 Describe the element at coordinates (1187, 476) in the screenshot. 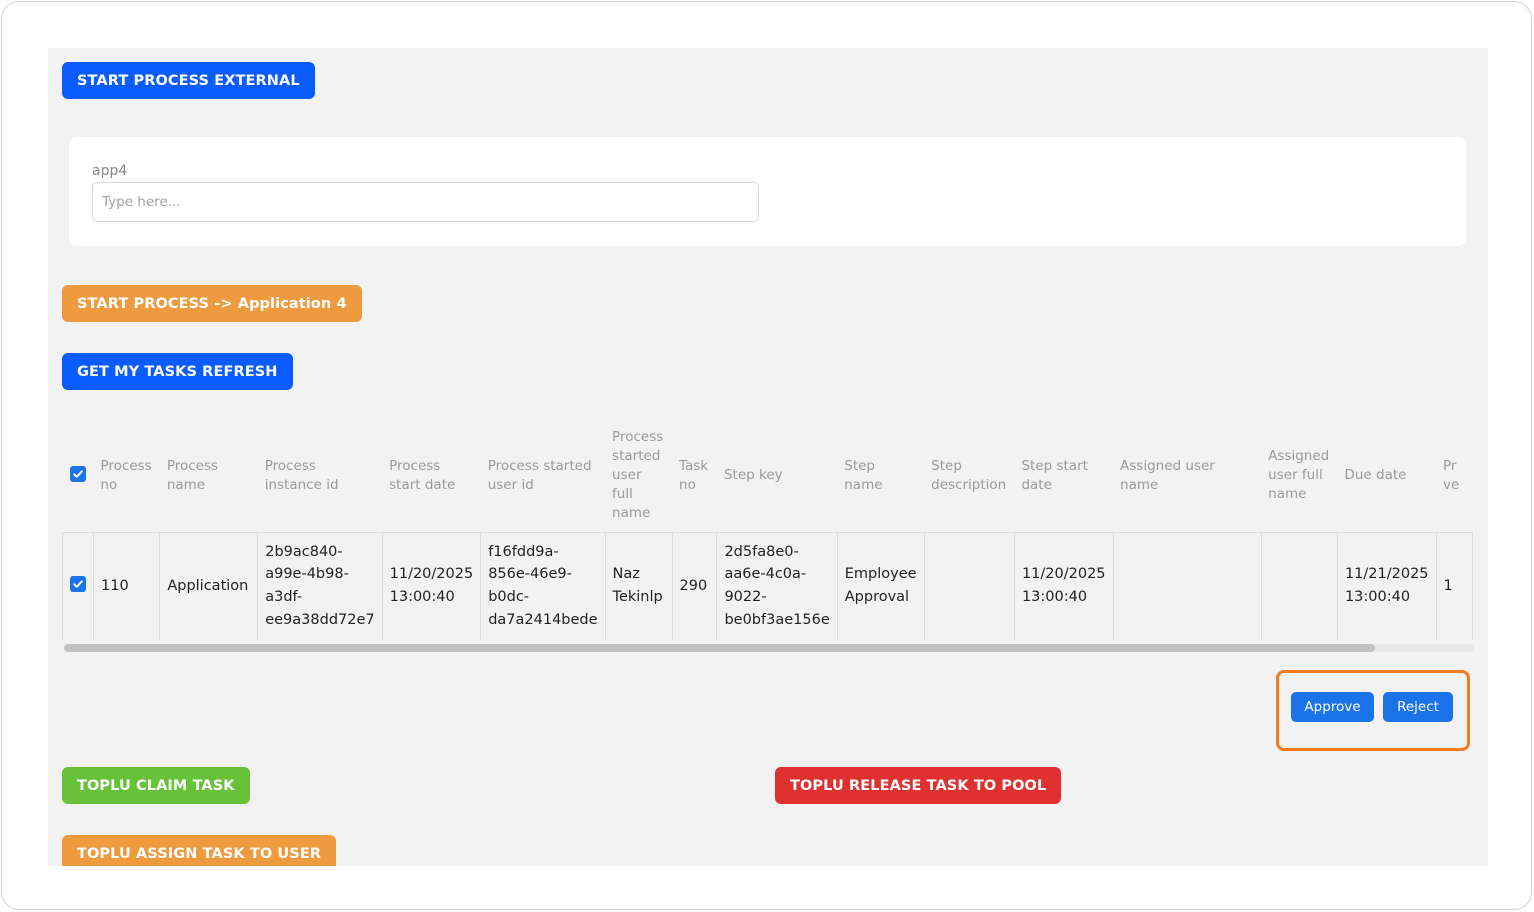

I see `column-header: Assigned user name` at that location.